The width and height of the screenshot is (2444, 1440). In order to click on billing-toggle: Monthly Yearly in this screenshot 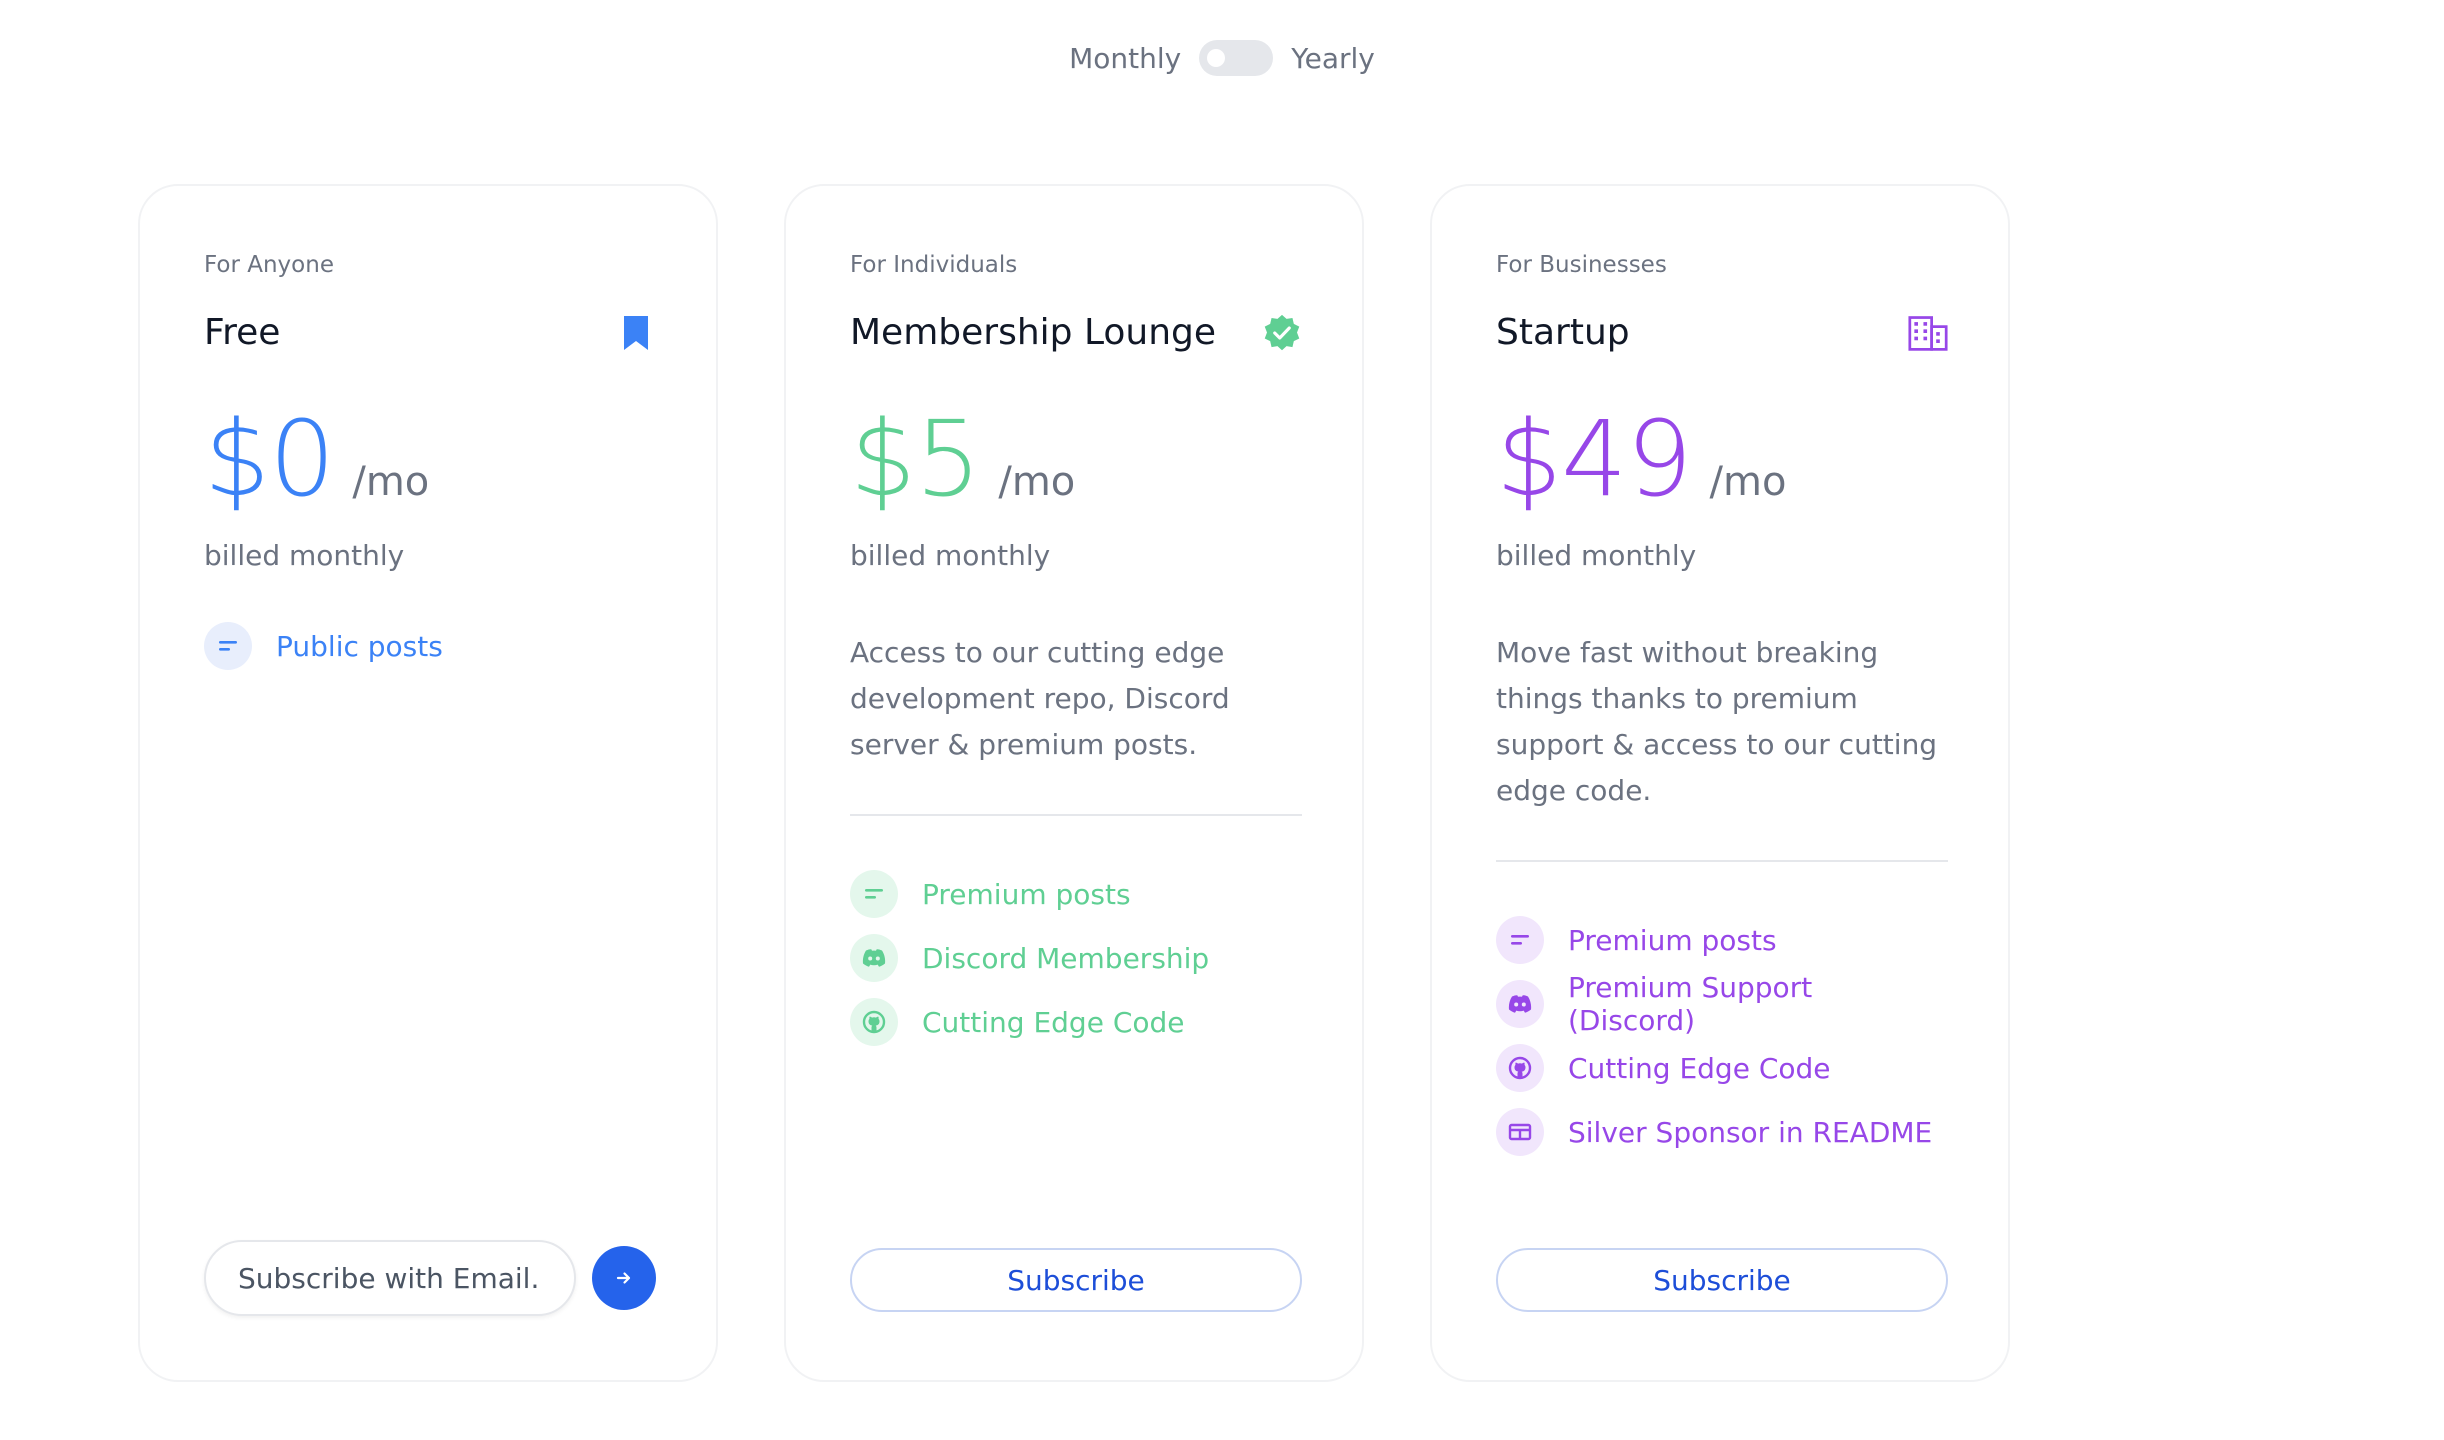, I will do `click(1222, 58)`.